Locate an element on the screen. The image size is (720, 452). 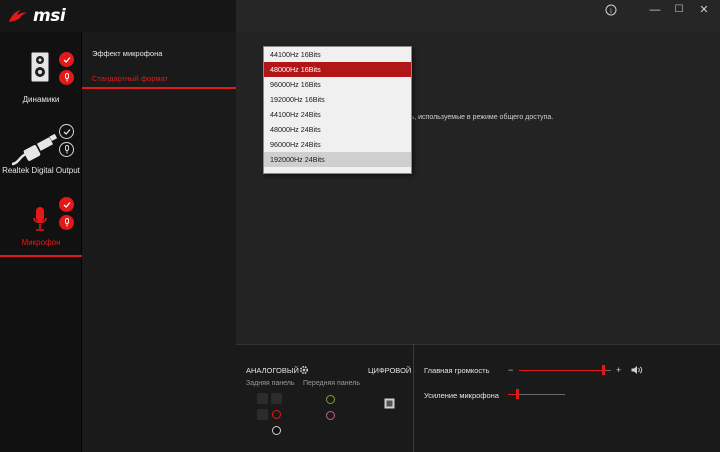
format-option-selected: 48000Hz 16Bits is located at coordinates (337, 69).